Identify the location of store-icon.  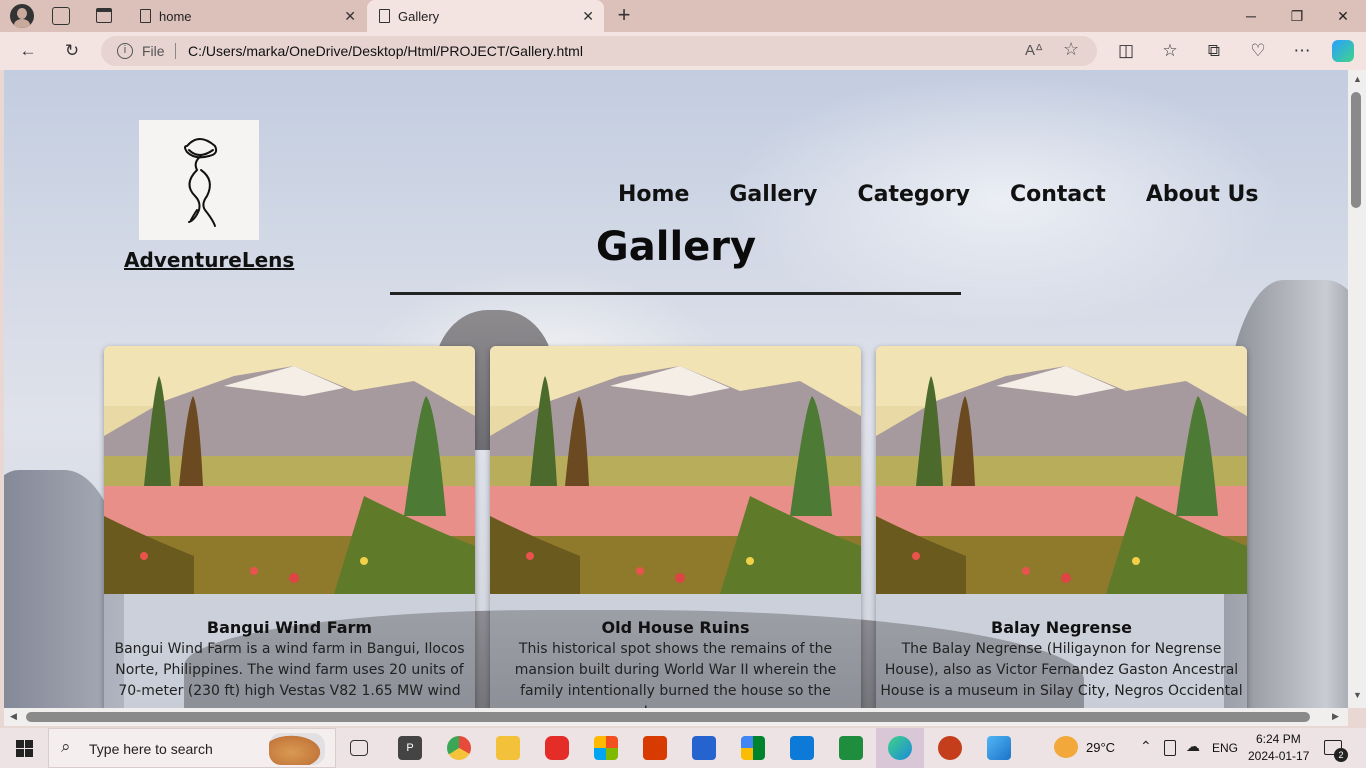
(606, 748).